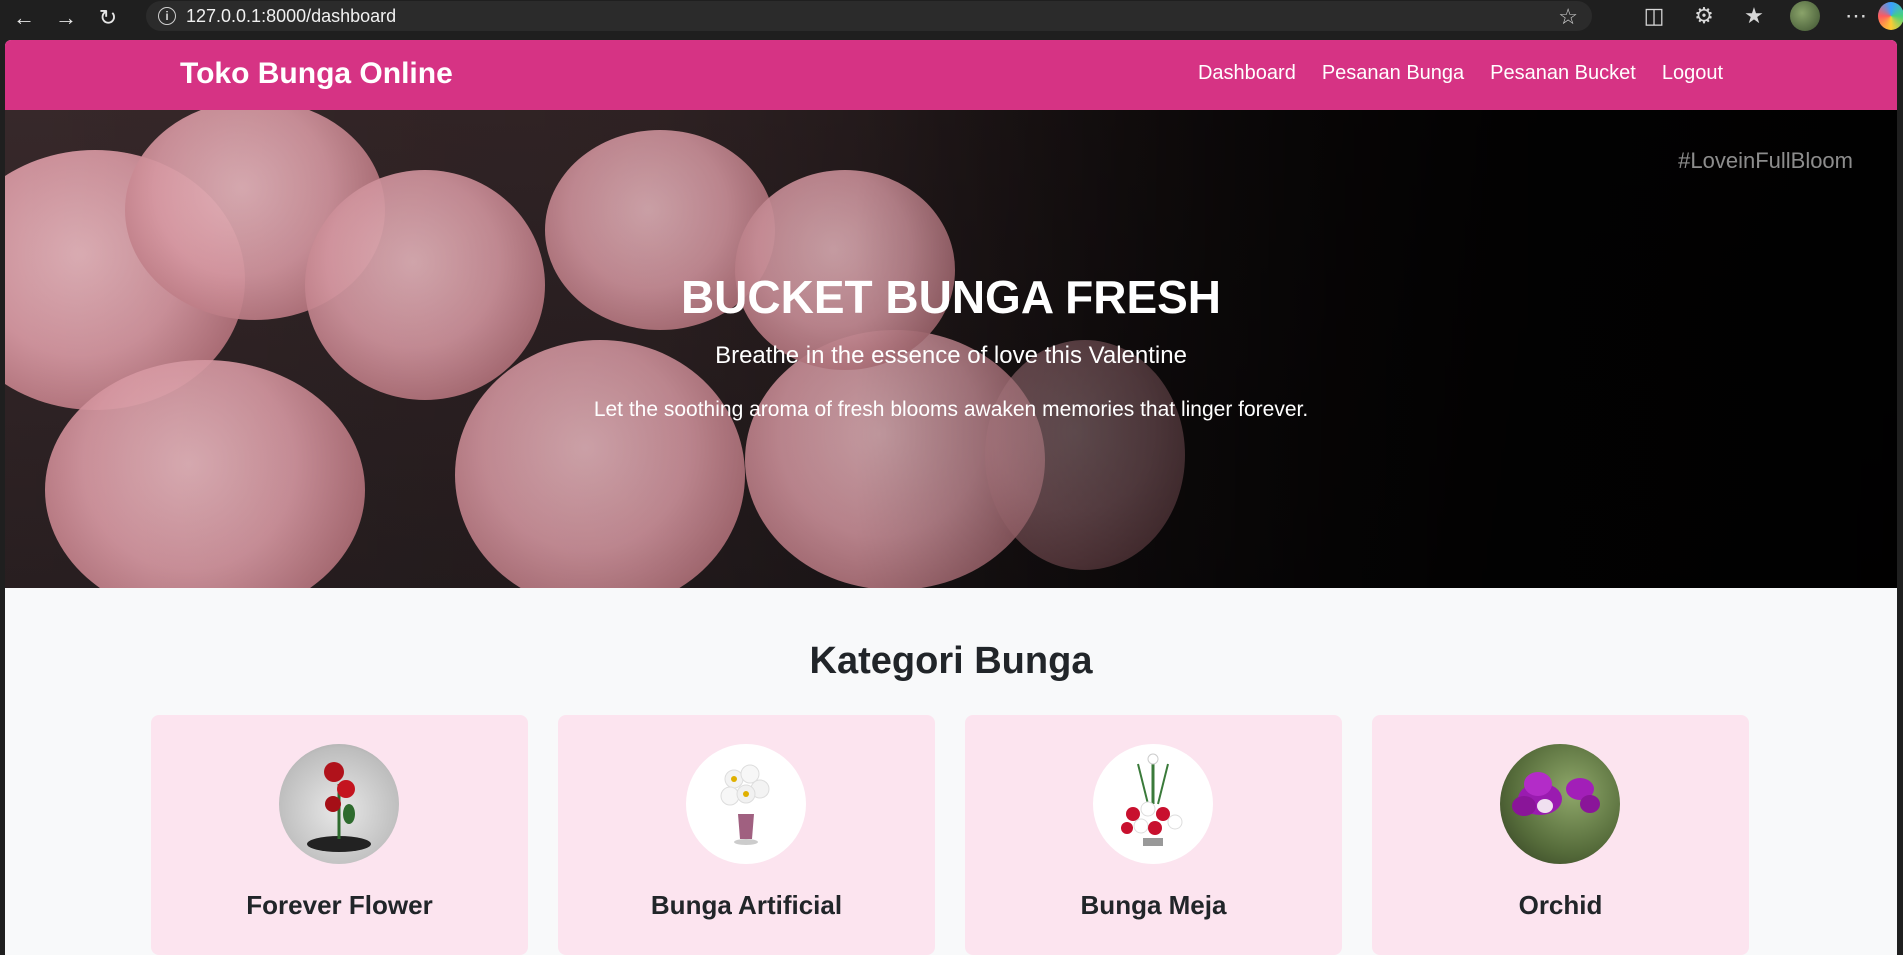 This screenshot has width=1903, height=955. I want to click on back-icon: ←, so click(24, 18).